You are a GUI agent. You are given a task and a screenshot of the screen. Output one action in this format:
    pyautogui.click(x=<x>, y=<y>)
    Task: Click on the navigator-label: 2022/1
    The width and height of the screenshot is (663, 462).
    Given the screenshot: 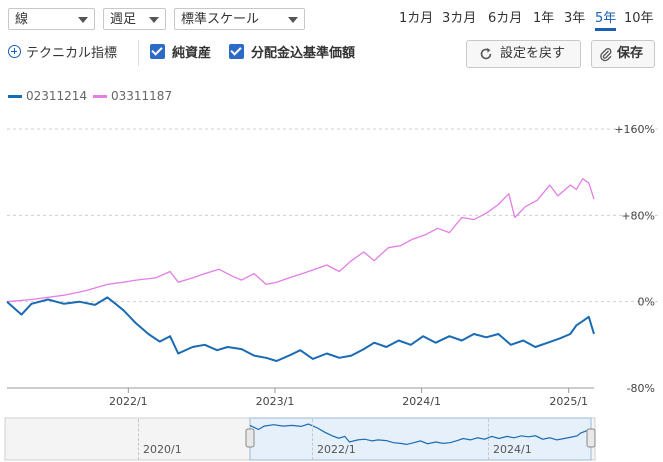 What is the action you would take?
    pyautogui.click(x=336, y=449)
    